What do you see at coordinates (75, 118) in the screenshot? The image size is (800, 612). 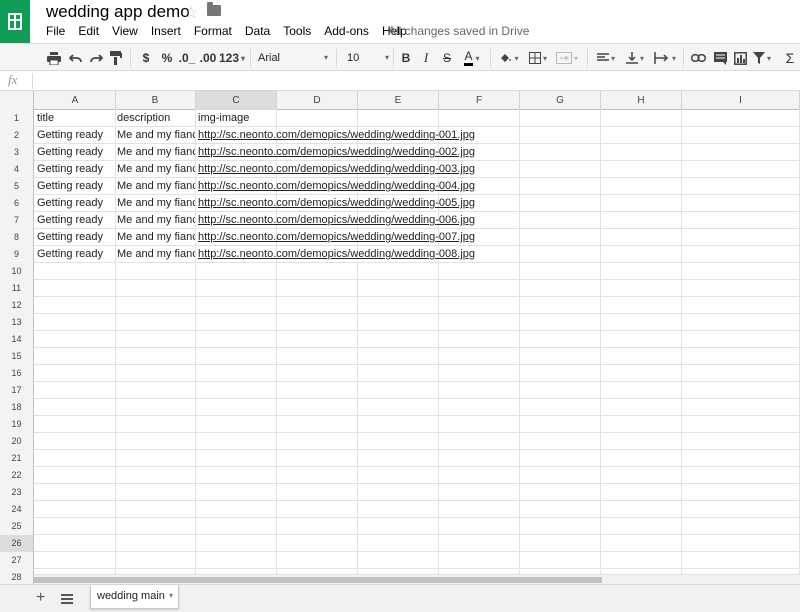 I see `cell-a1: title` at bounding box center [75, 118].